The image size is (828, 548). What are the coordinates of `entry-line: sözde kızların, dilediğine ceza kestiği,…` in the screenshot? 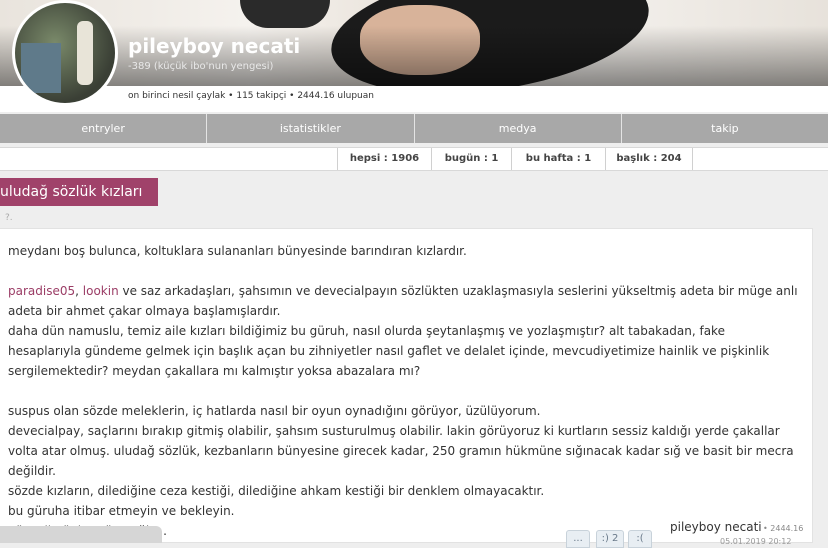 It's located at (276, 491).